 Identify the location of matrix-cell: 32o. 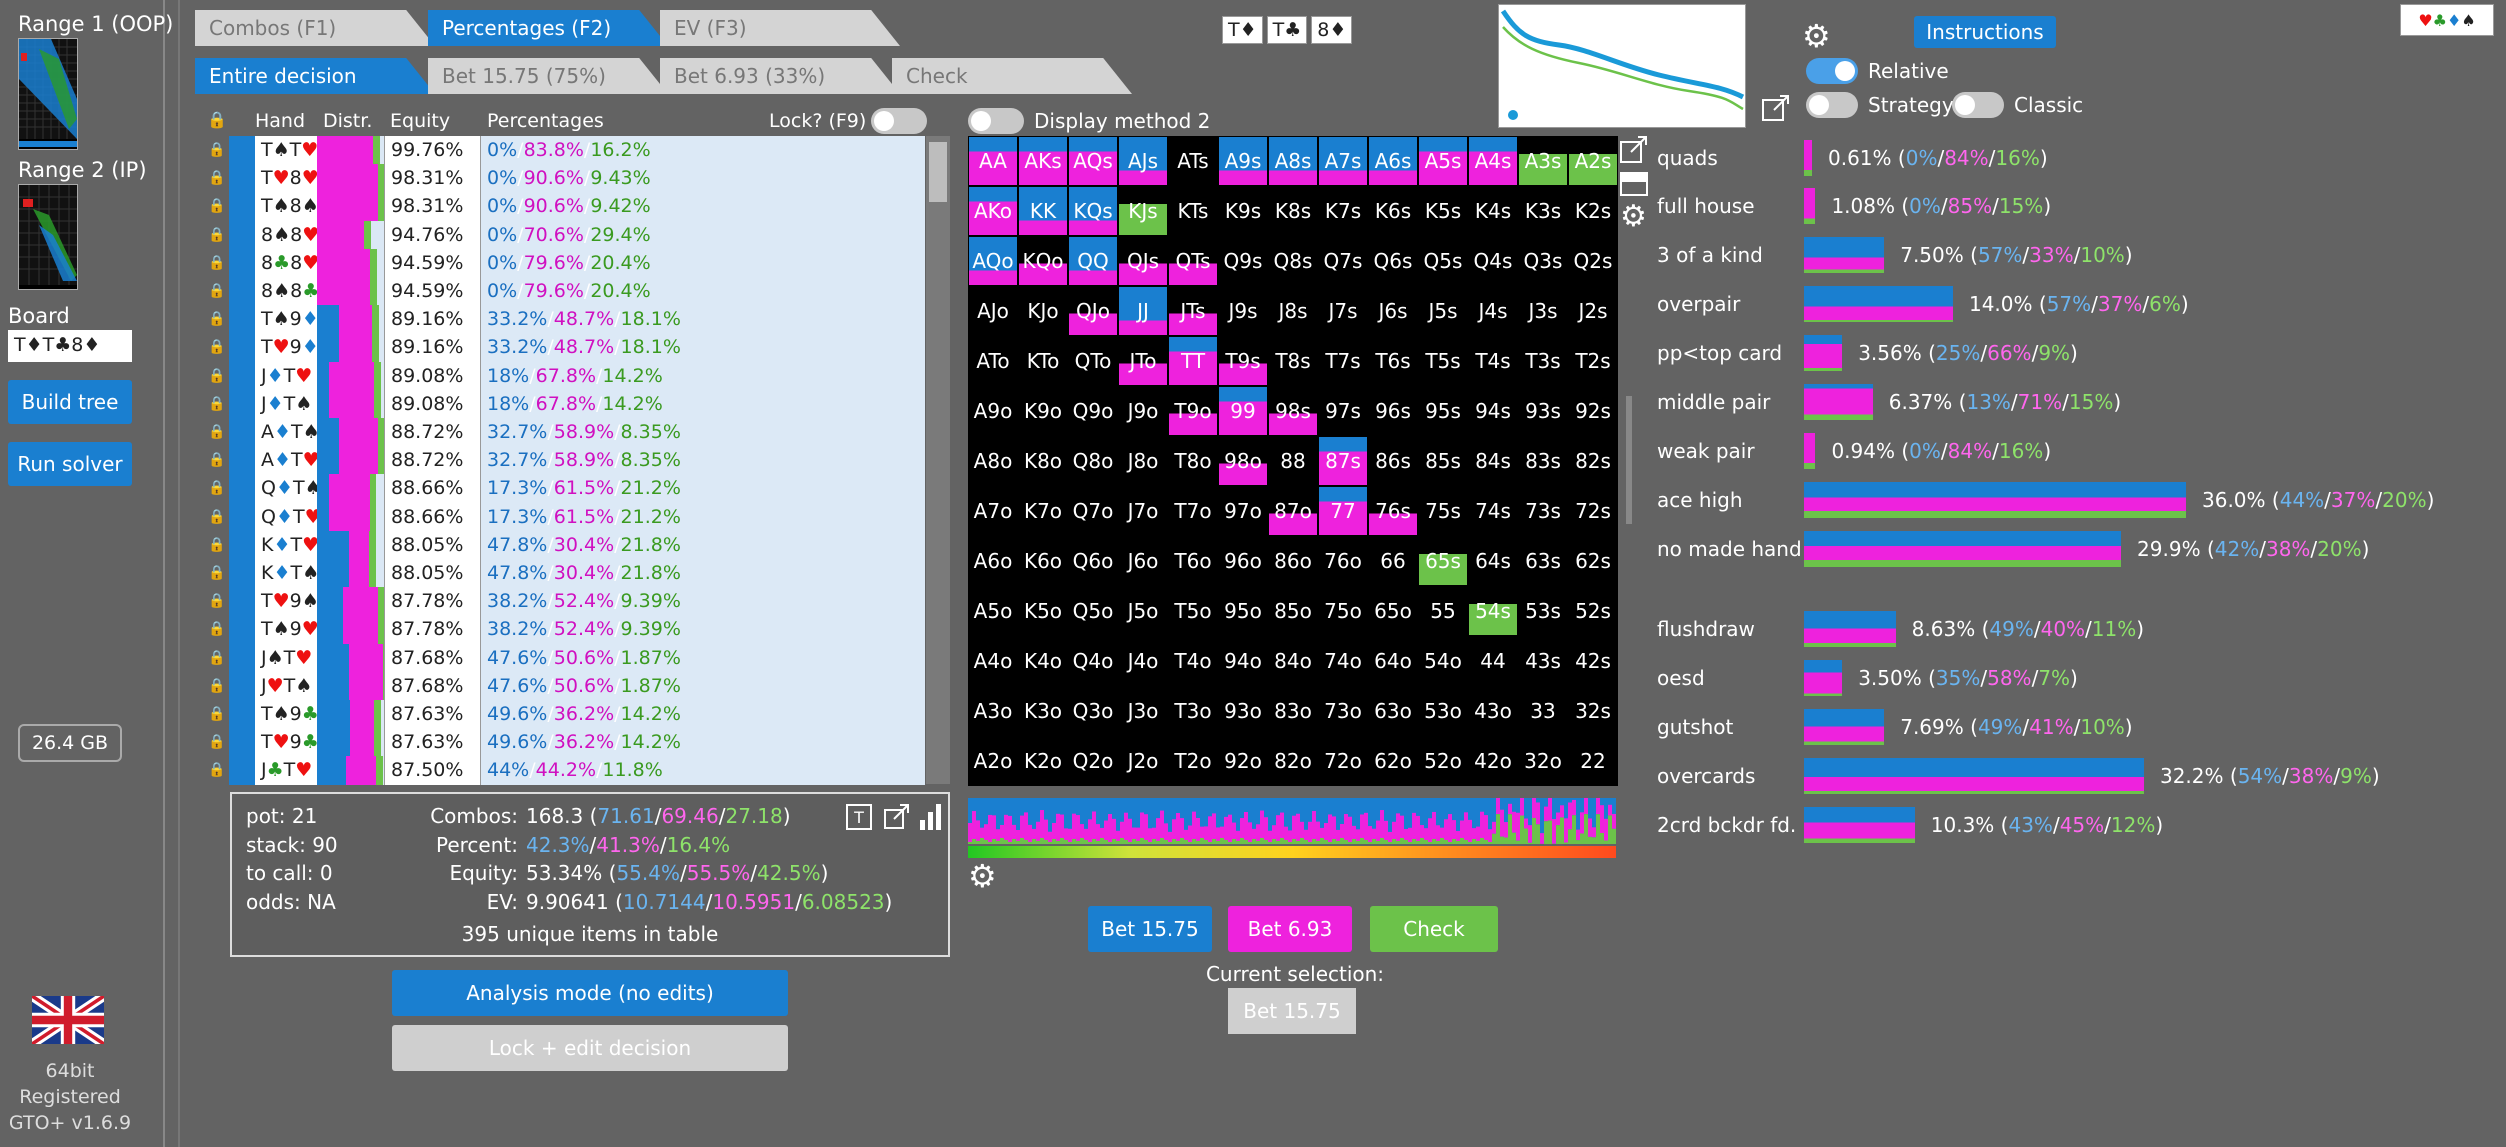
(1543, 761).